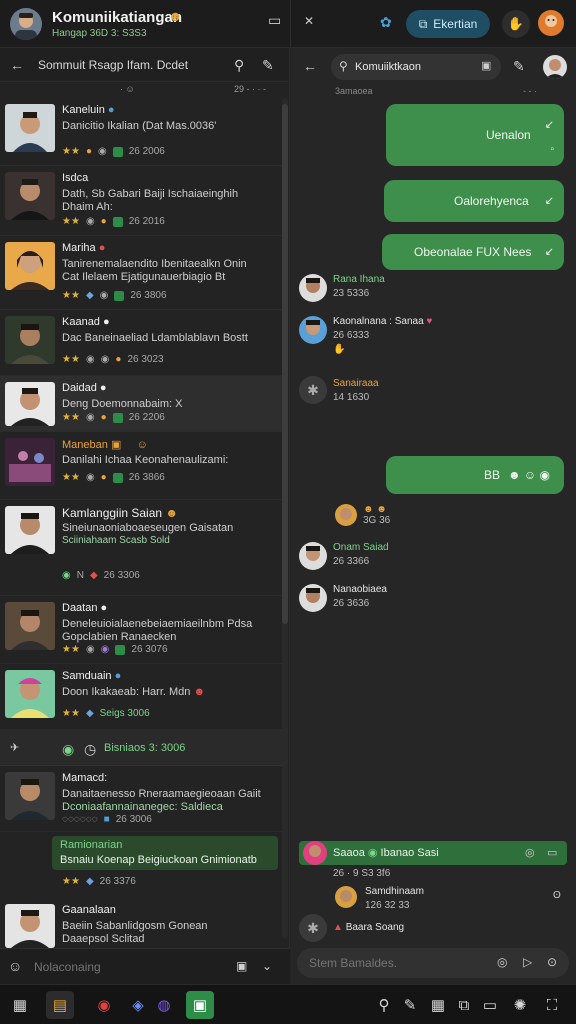 The width and height of the screenshot is (576, 1024). I want to click on message-preview: Tanirenemalaendito Ibenitaealkn Onin, so click(154, 264).